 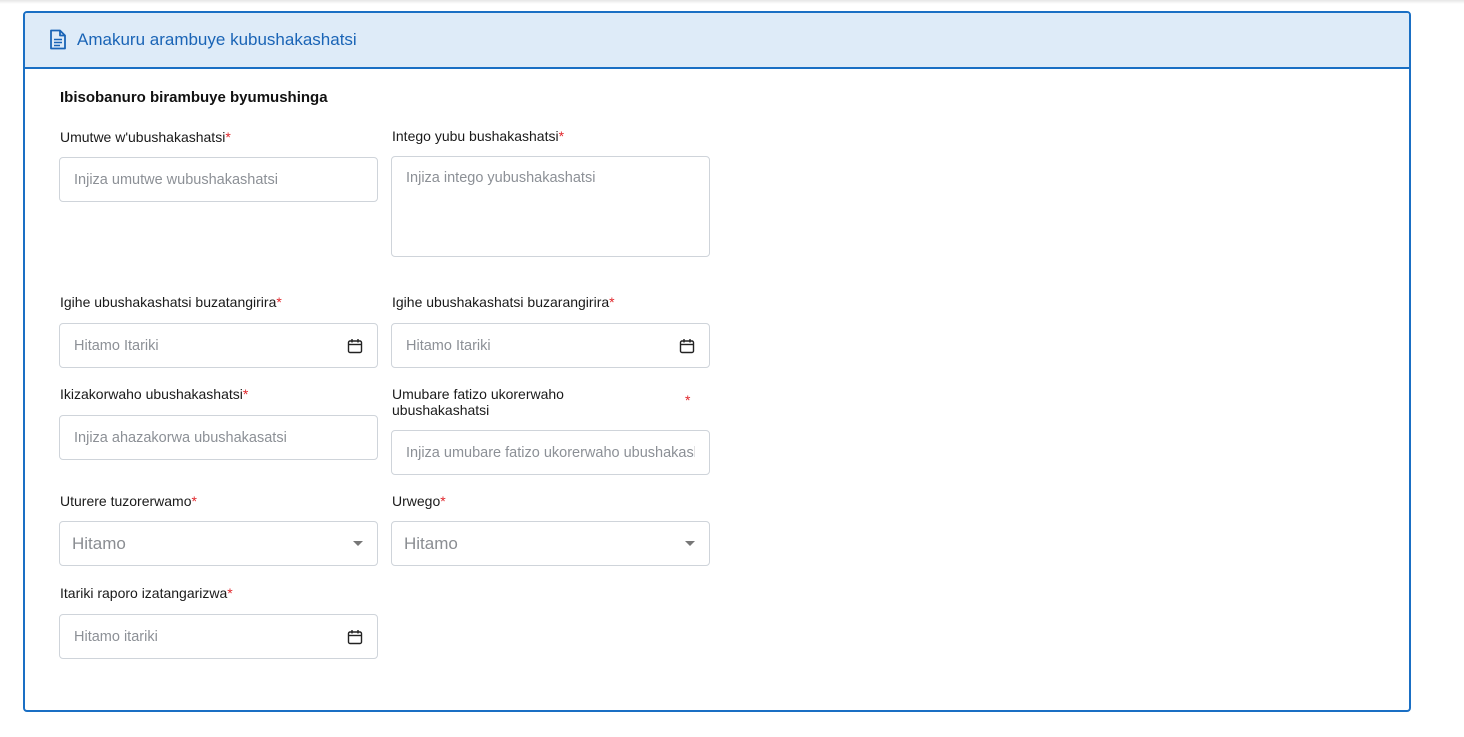 I want to click on end-date-label: Igihe ubushakashatsi buzarangirira*, so click(x=503, y=302).